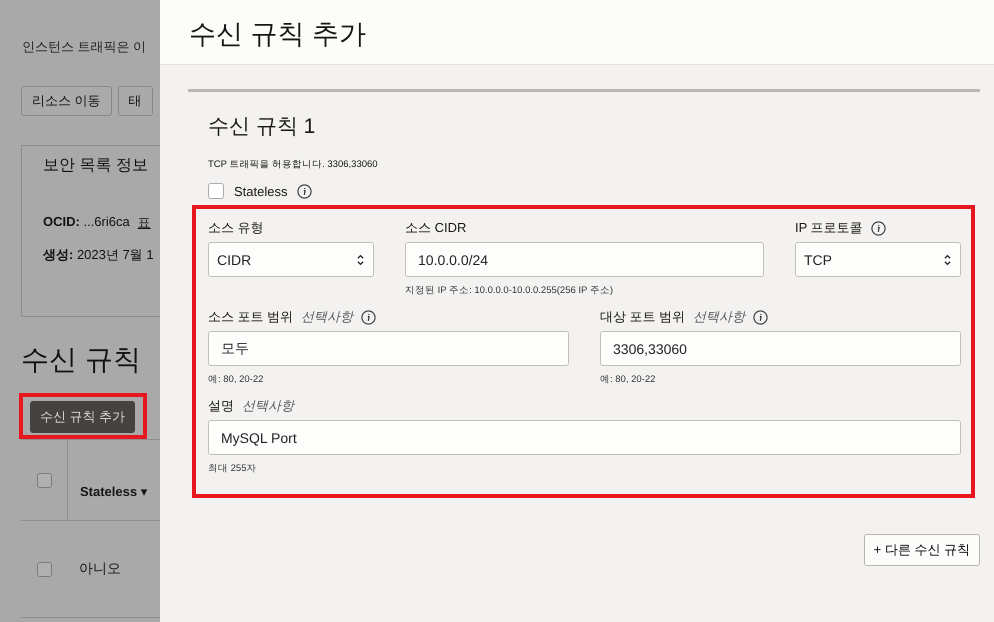  What do you see at coordinates (293, 164) in the screenshot?
I see `rule-summary: TCP 트래픽을 허용합니다. 3306,33060` at bounding box center [293, 164].